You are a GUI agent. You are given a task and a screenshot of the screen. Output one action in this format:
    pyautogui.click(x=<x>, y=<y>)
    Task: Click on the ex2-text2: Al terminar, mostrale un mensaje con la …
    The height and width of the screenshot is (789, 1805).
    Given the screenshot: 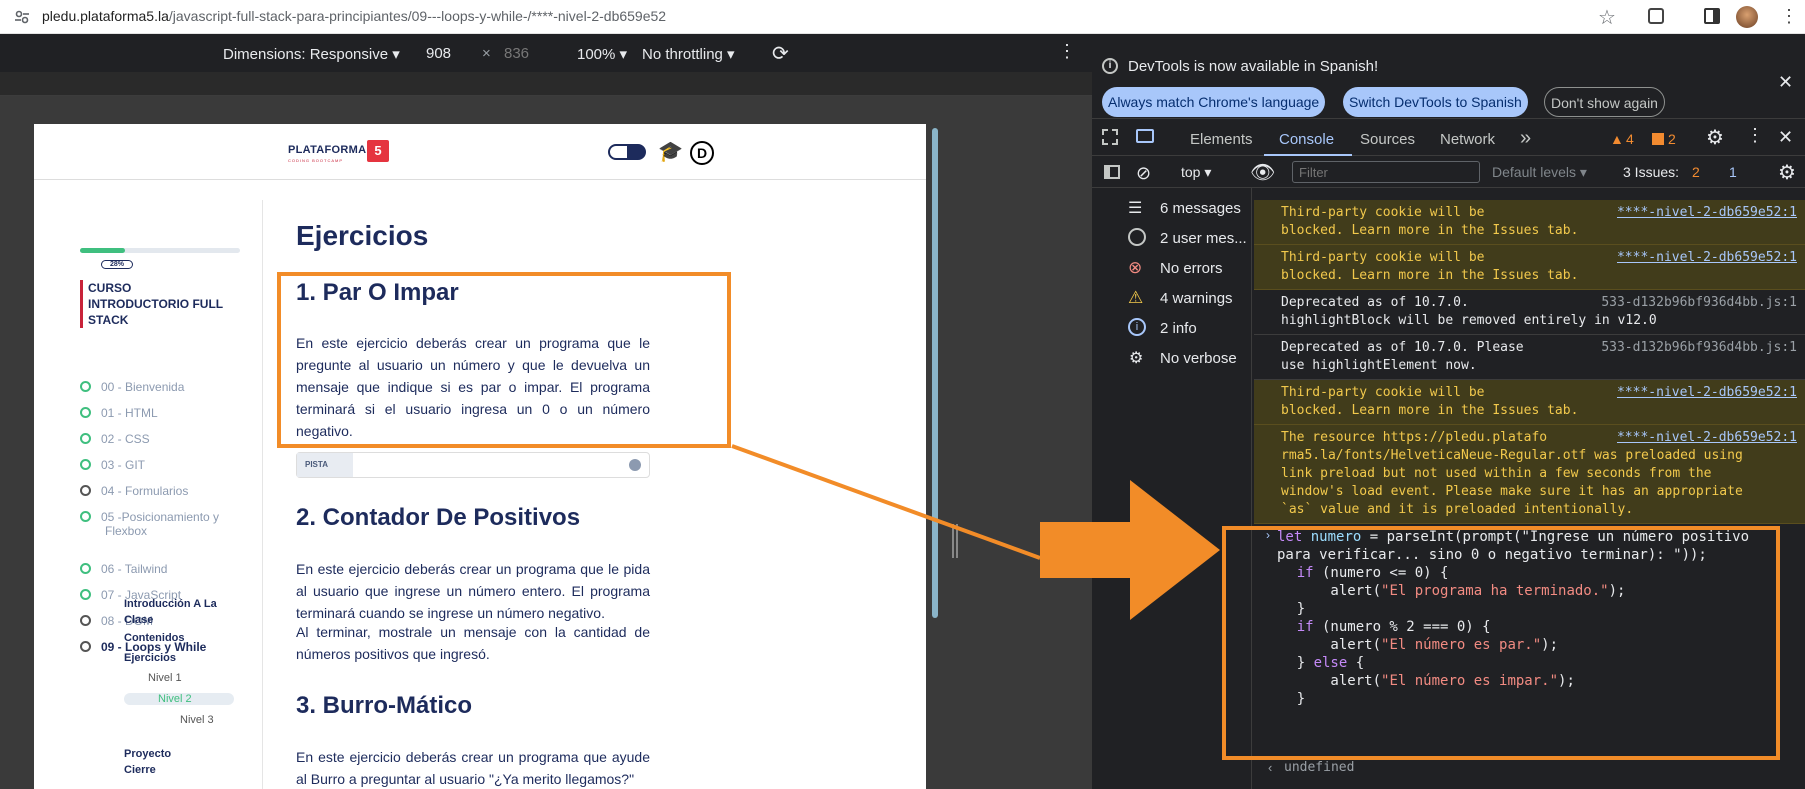 What is the action you would take?
    pyautogui.click(x=473, y=643)
    